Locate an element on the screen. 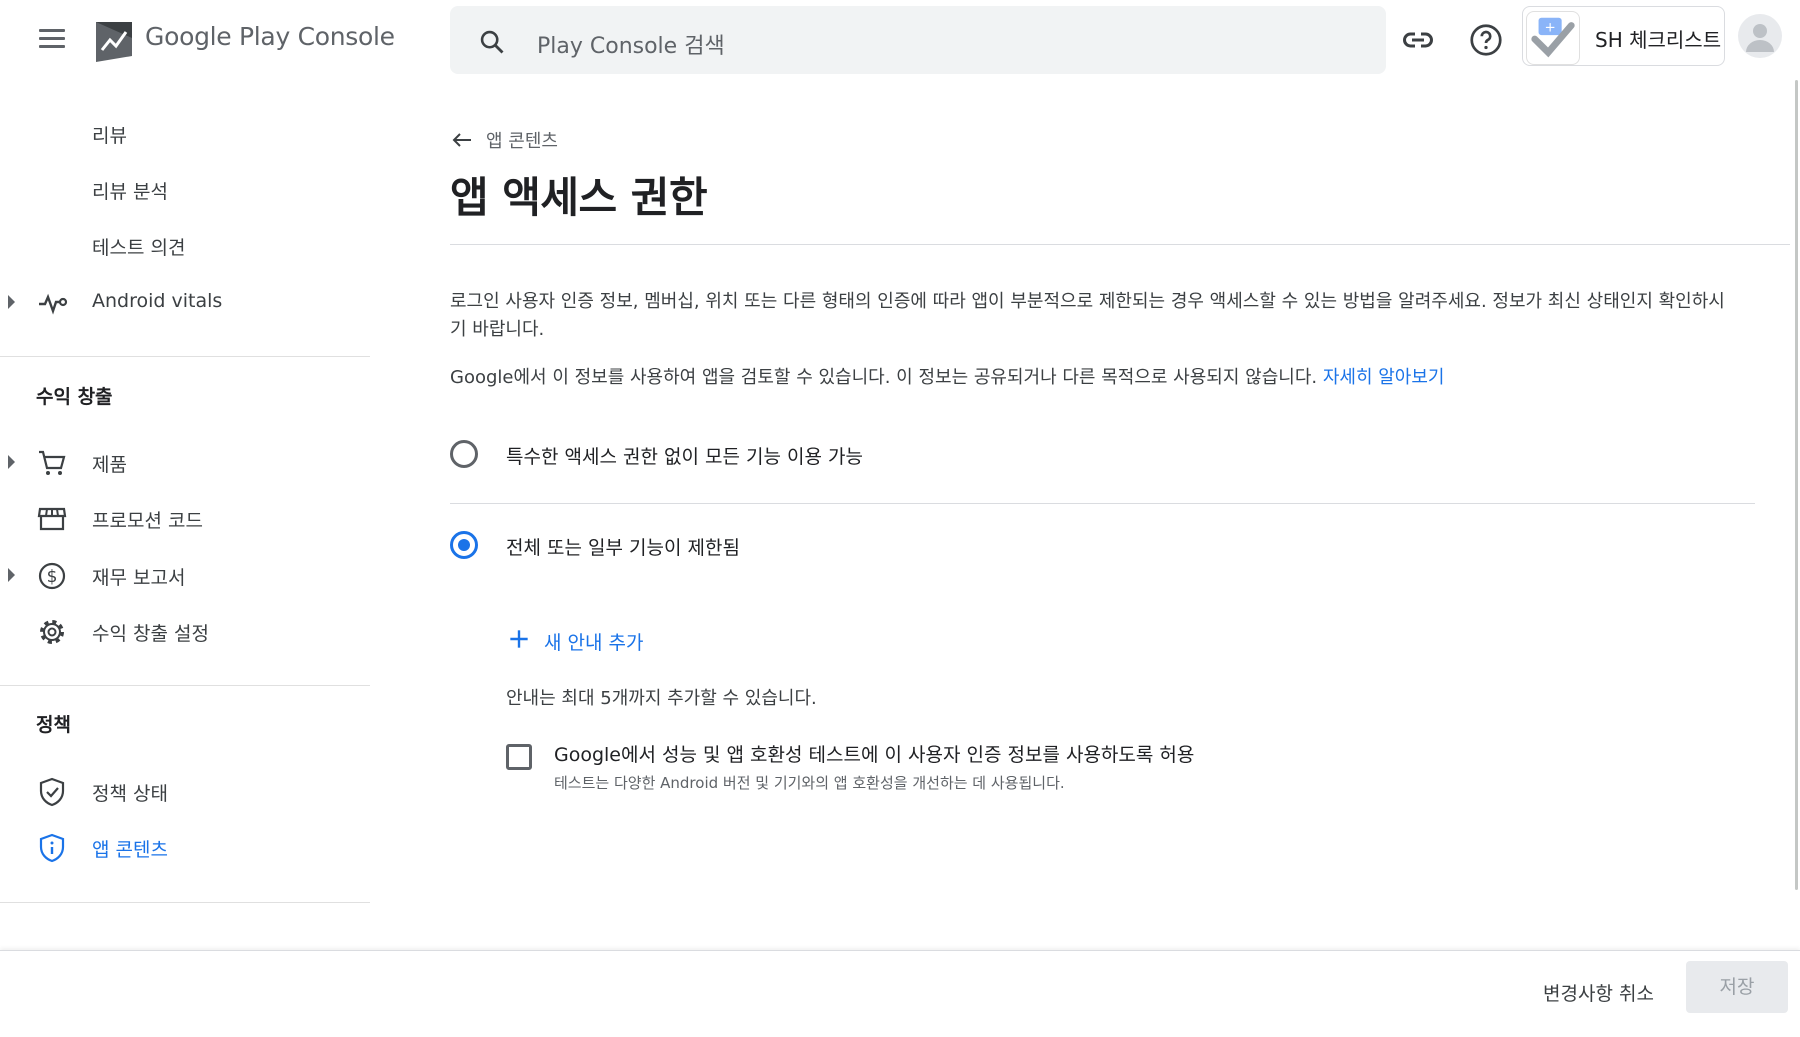  search-bar: Play Console 검색 is located at coordinates (918, 40).